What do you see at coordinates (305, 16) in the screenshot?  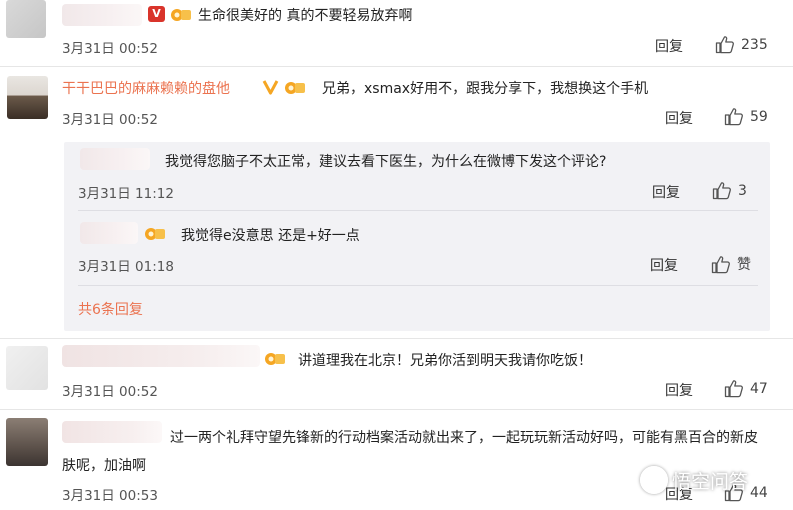 I see `comment-text: 生命很美好的 真的不要轻易放弃啊` at bounding box center [305, 16].